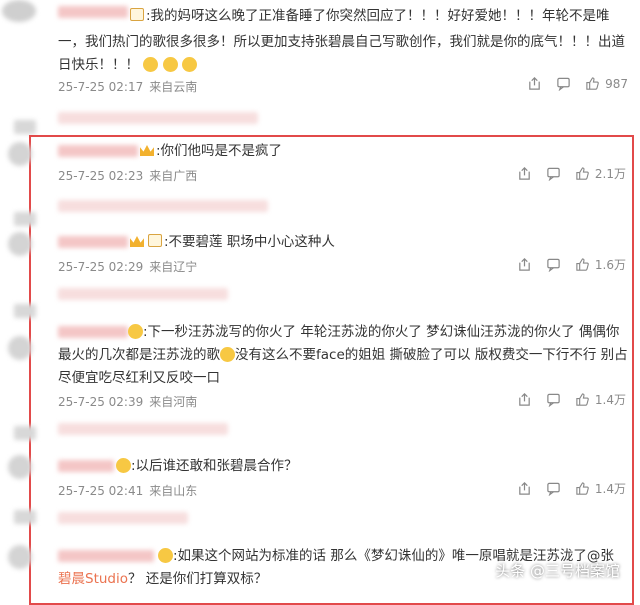  I want to click on timestamp: 25-7-25 02:41, so click(101, 491).